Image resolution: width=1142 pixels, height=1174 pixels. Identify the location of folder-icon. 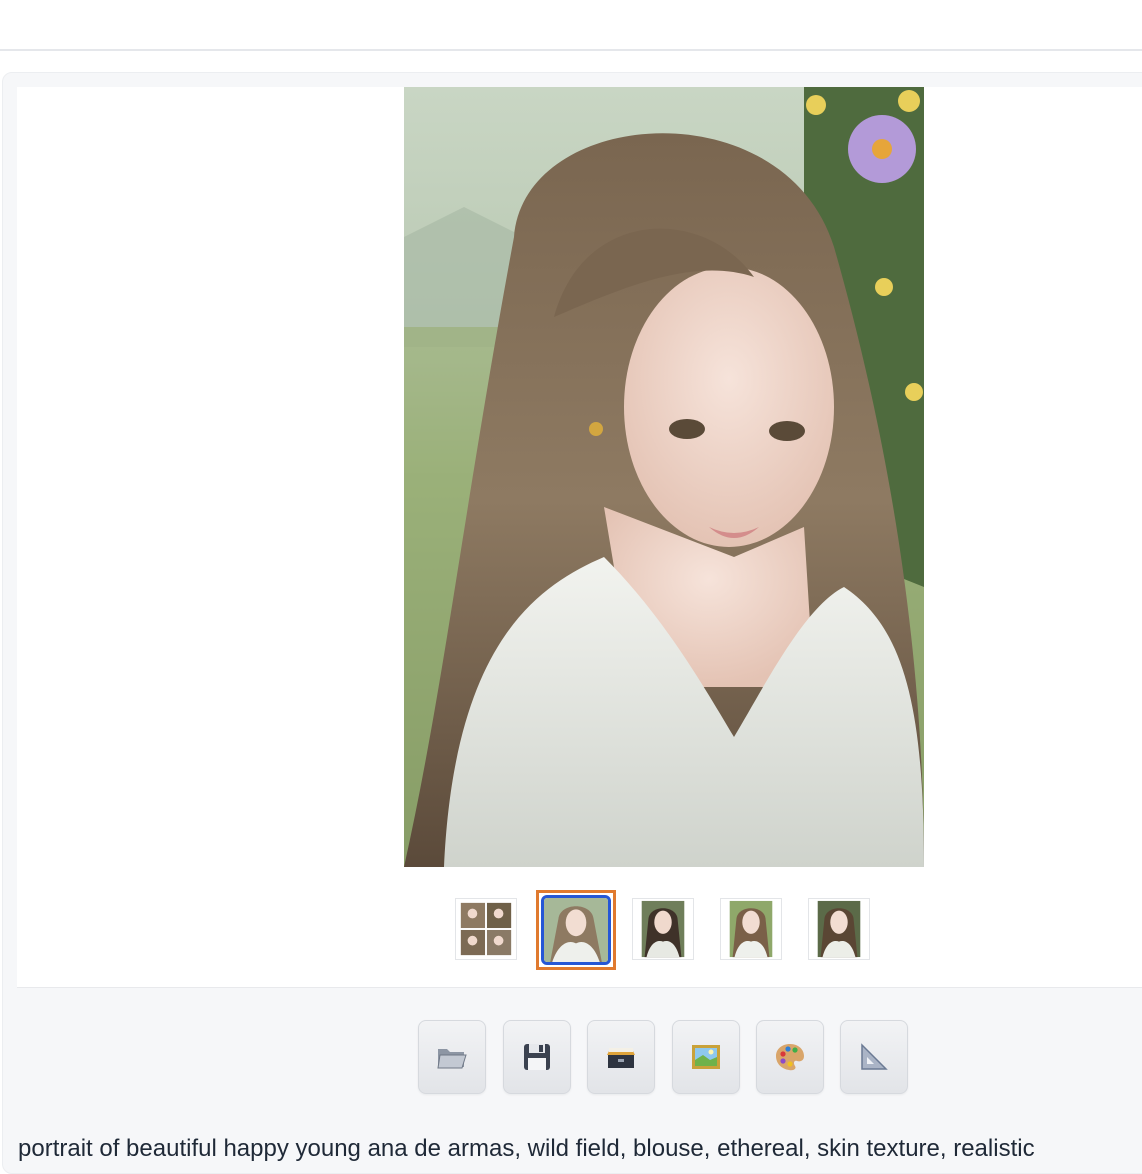
(452, 1059).